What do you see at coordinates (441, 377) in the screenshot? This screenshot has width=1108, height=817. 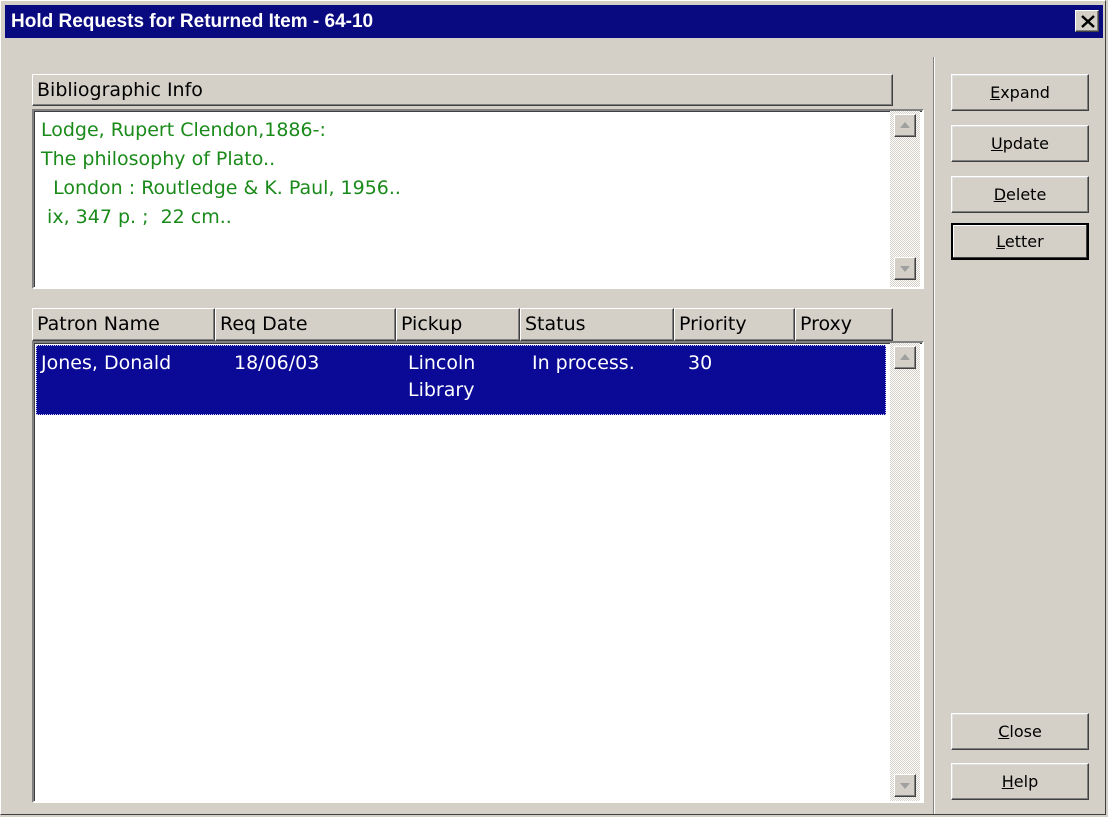 I see `cell-pickup: Lincoln Library` at bounding box center [441, 377].